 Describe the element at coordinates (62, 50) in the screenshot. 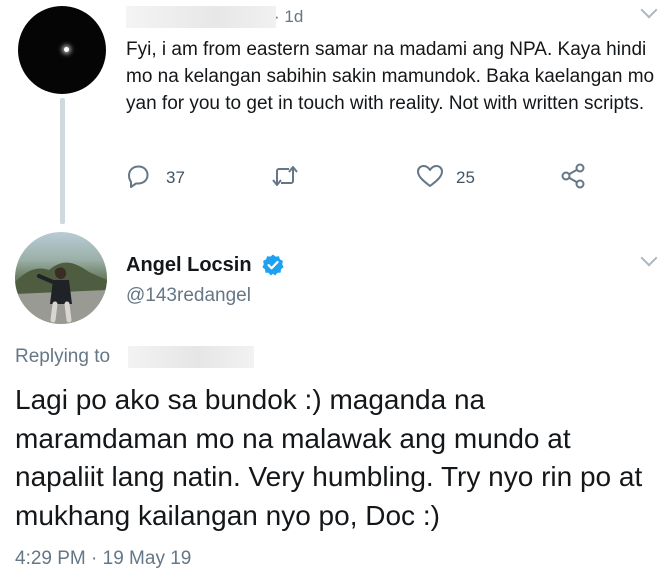

I see `parent-avatar` at that location.